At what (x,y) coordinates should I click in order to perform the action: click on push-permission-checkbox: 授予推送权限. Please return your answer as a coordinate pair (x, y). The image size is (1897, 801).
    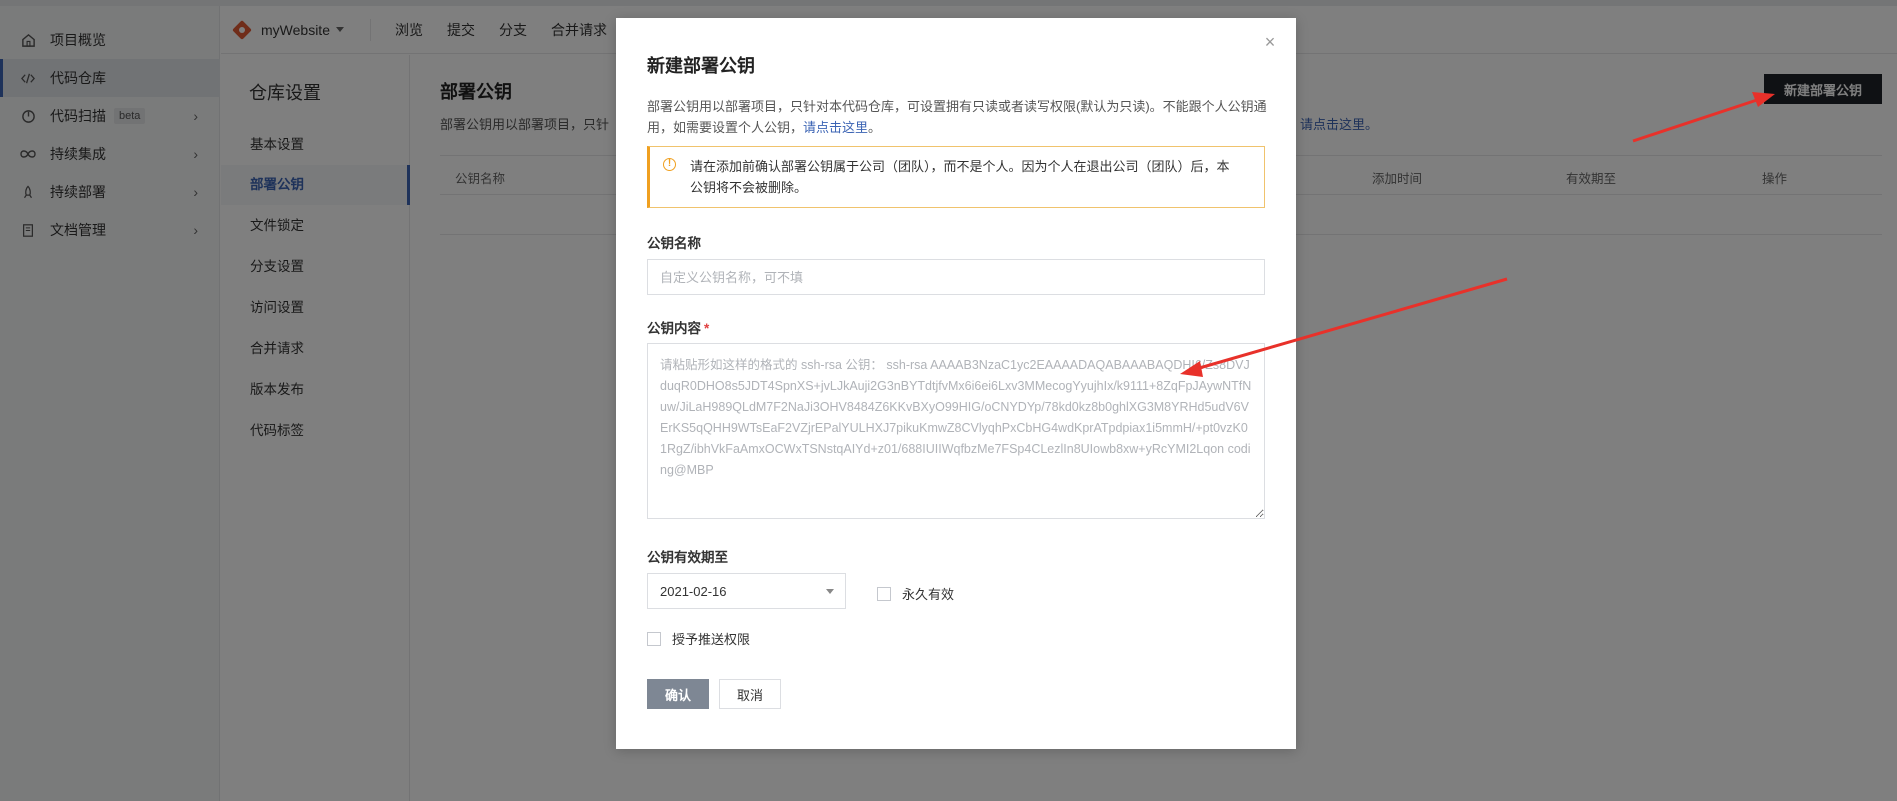
    Looking at the image, I should click on (698, 638).